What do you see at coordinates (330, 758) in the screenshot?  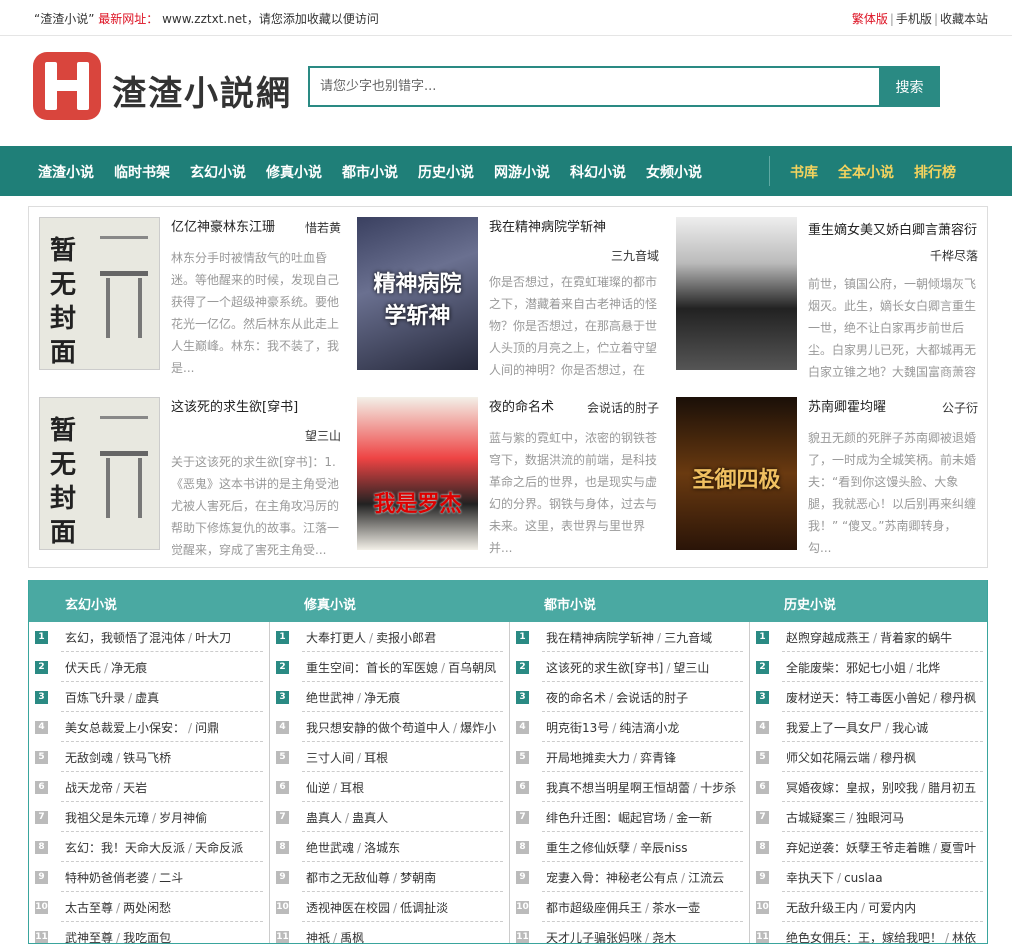 I see `list-book-title: 三寸人间` at bounding box center [330, 758].